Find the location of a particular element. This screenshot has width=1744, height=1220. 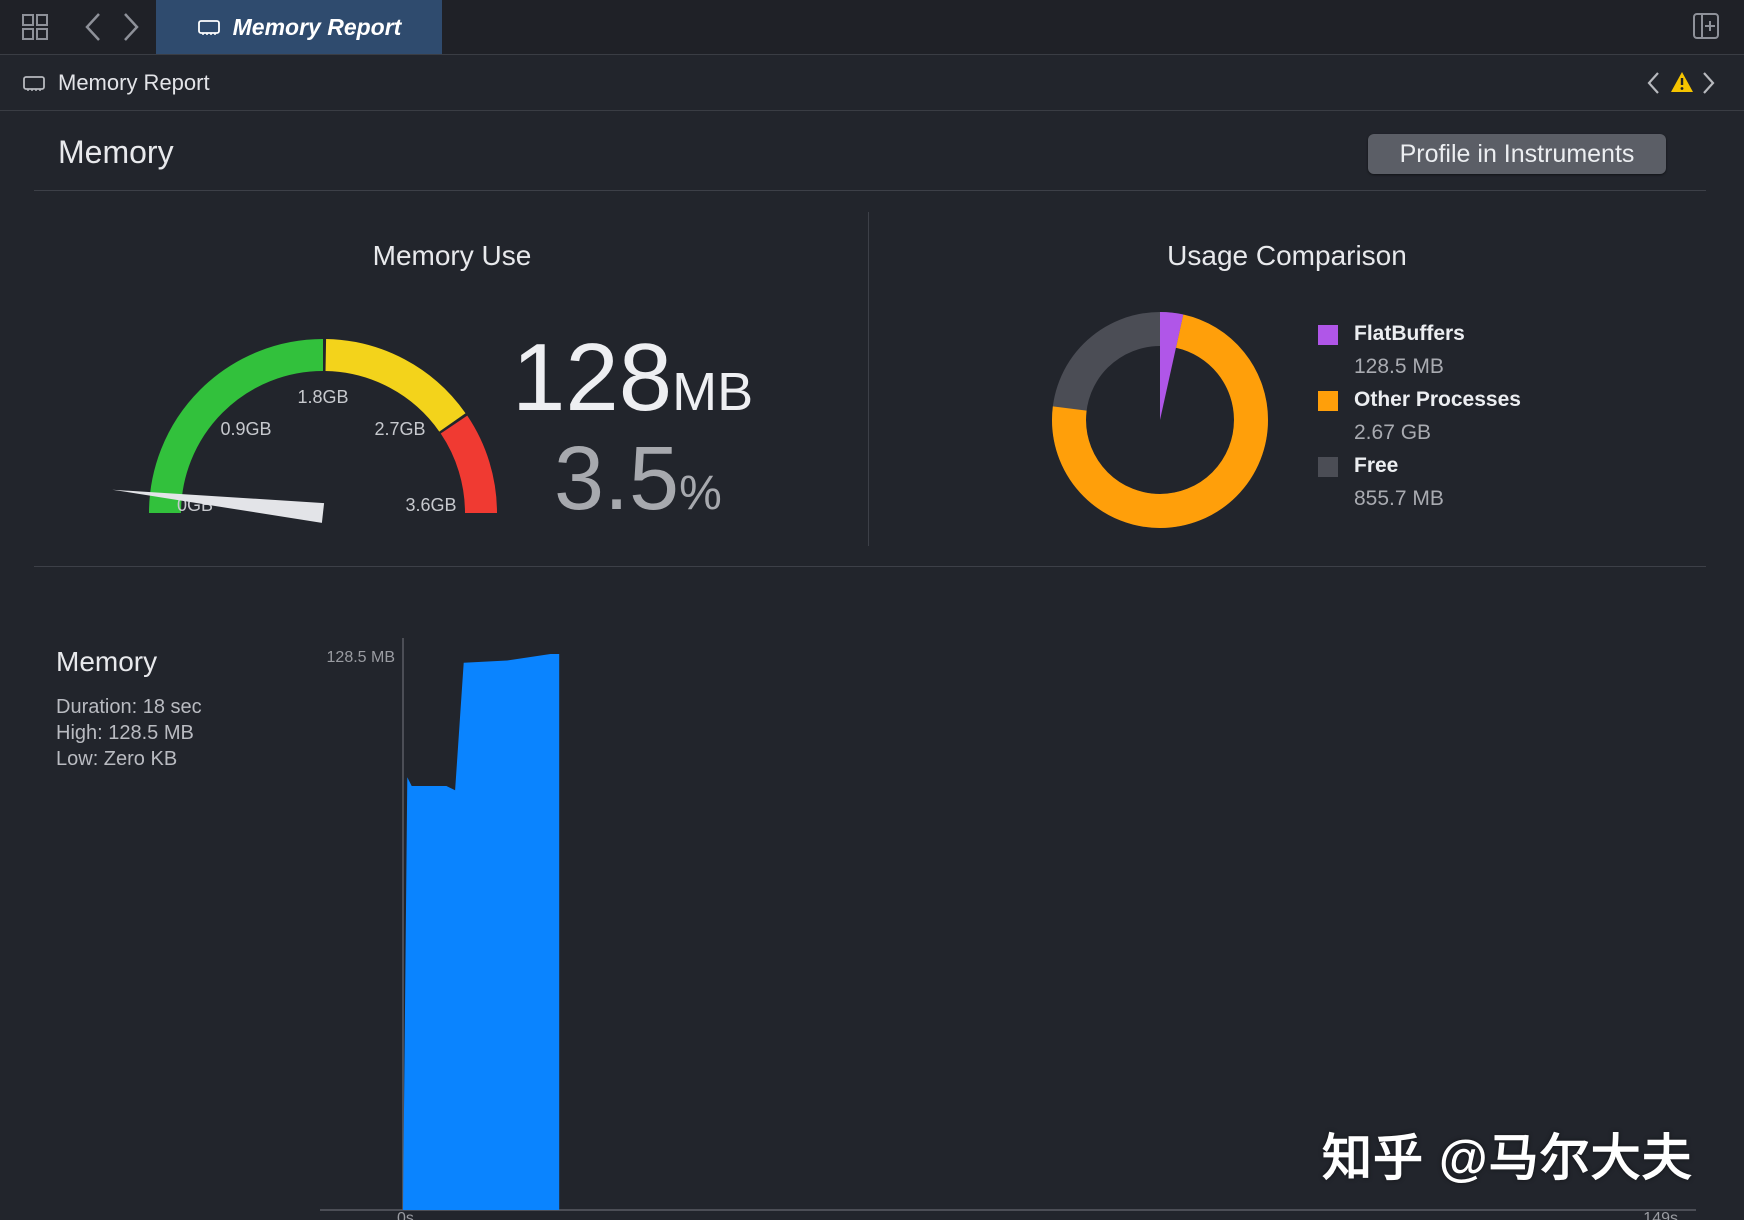

legend-name: FlatBuffers is located at coordinates (1409, 334).